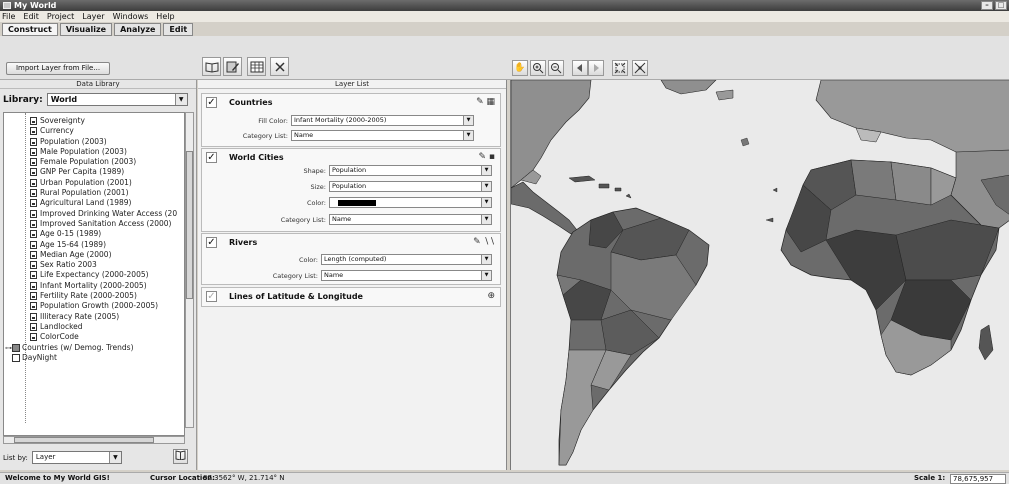  I want to click on tab-visualize: Visualize, so click(86, 29).